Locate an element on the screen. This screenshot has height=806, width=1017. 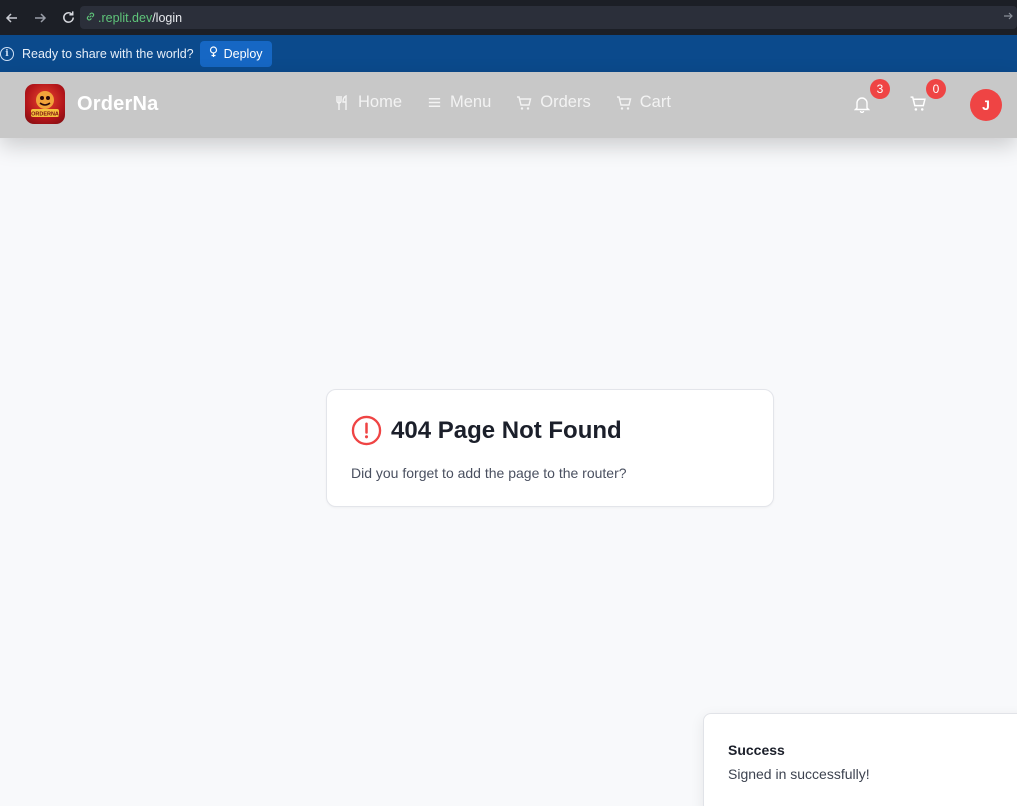
address-bar: .replit.dev/login is located at coordinates (548, 17).